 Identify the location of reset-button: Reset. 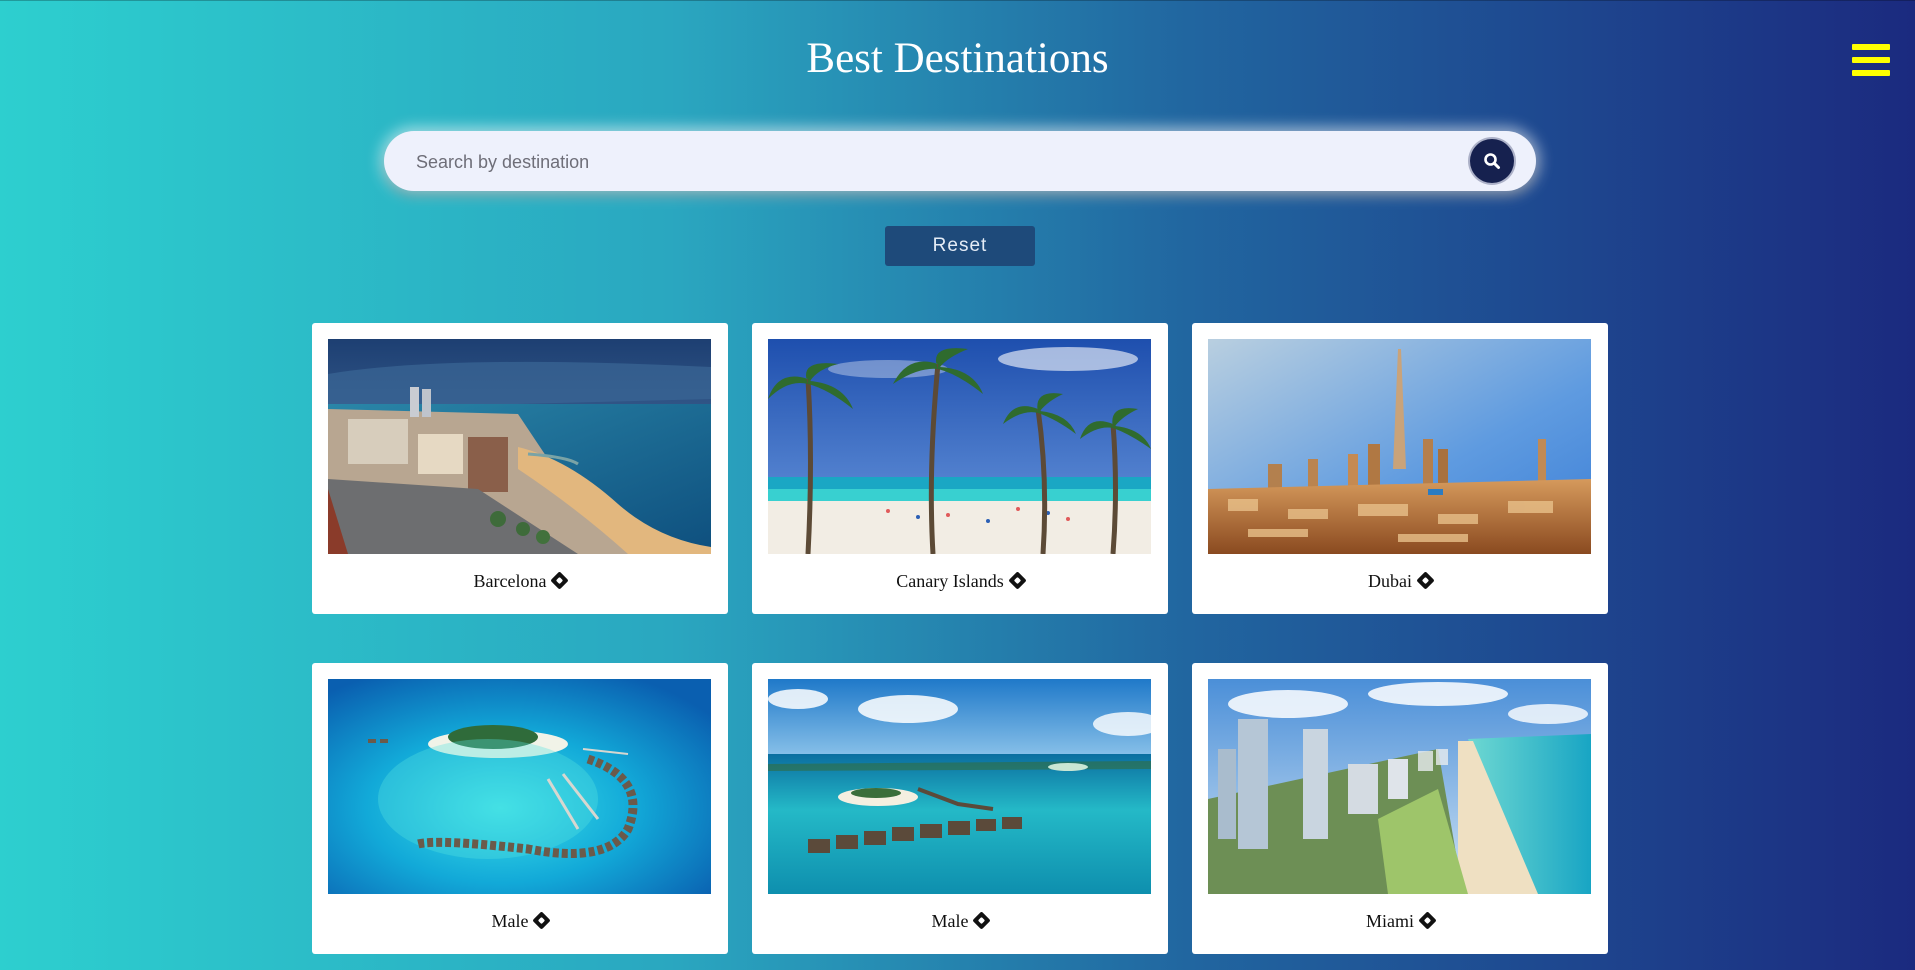
(960, 246).